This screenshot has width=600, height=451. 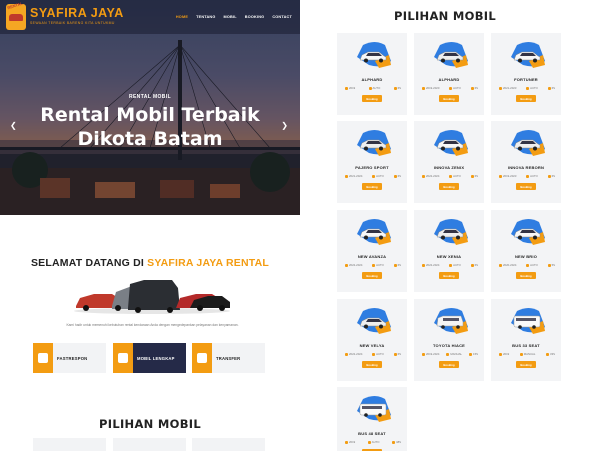 What do you see at coordinates (16, 15) in the screenshot?
I see `logo: RENTAL` at bounding box center [16, 15].